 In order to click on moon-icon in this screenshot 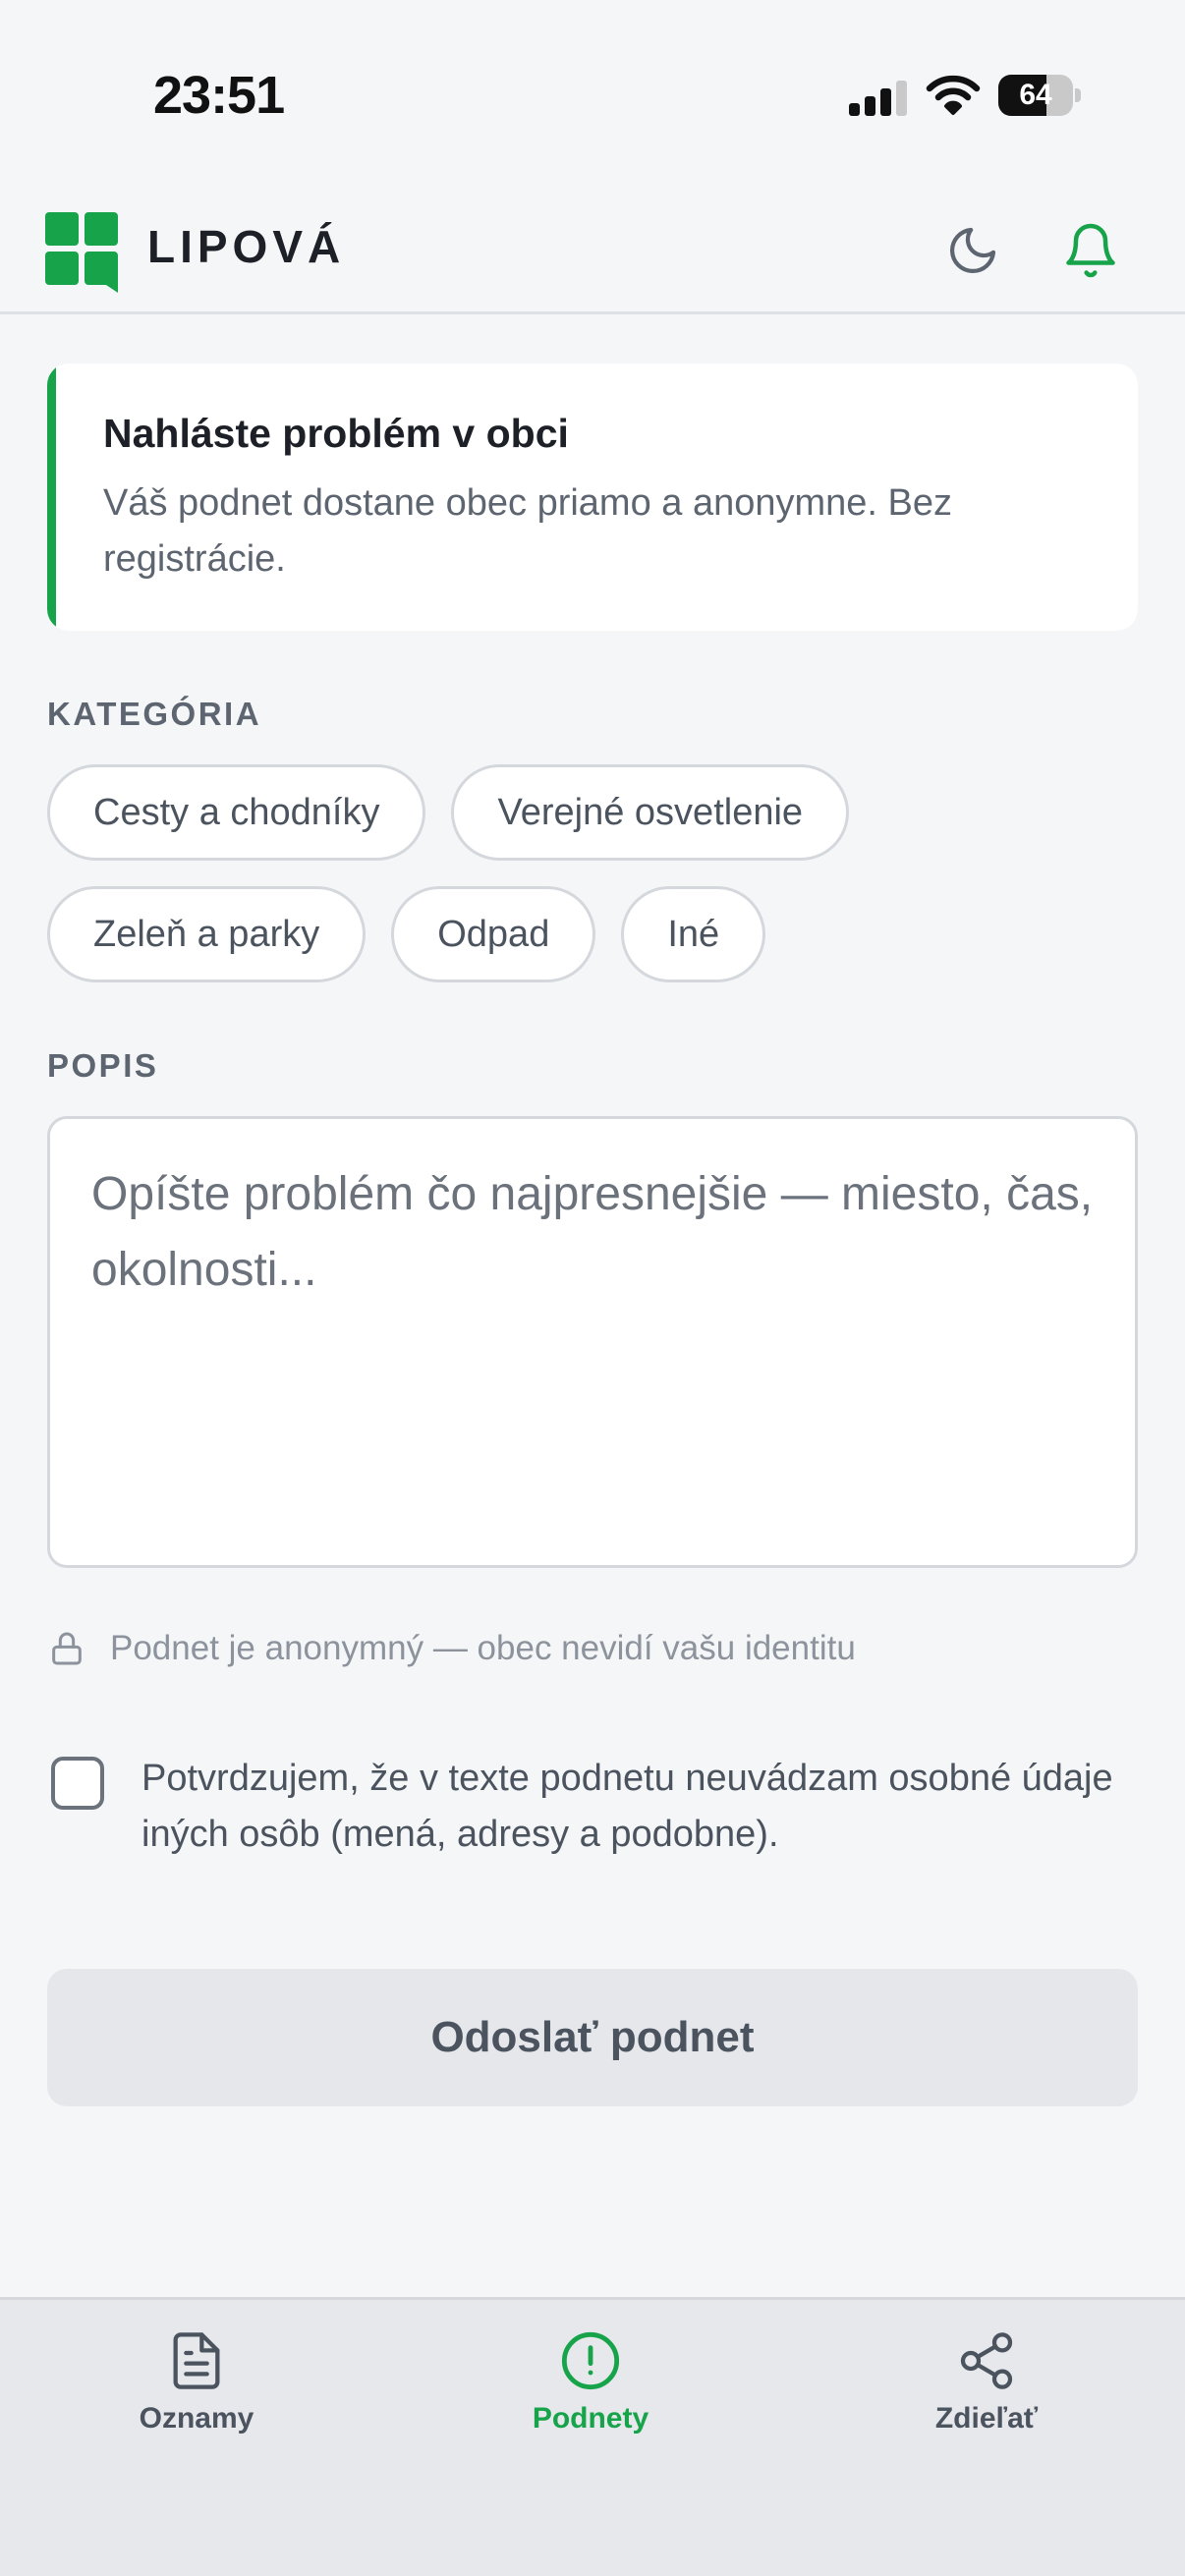, I will do `click(973, 250)`.